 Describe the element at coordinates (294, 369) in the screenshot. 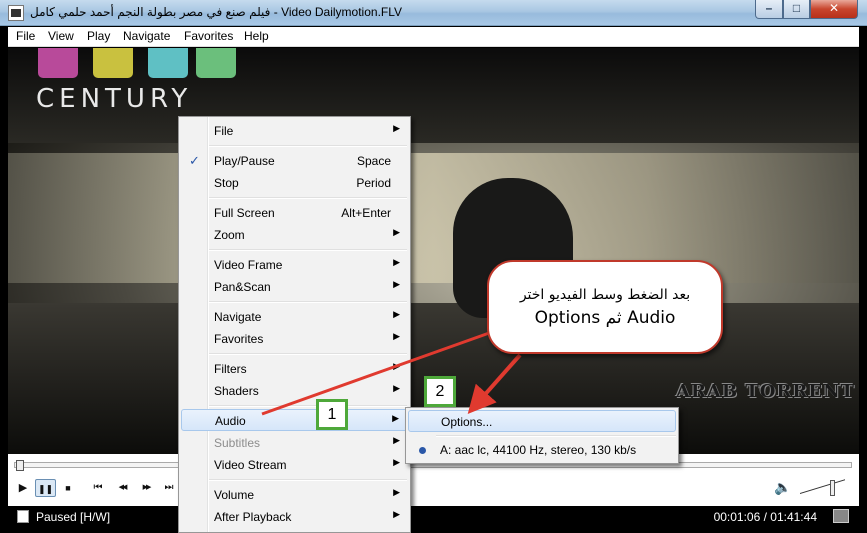

I see `menu-item-filters: Filters ▶` at that location.